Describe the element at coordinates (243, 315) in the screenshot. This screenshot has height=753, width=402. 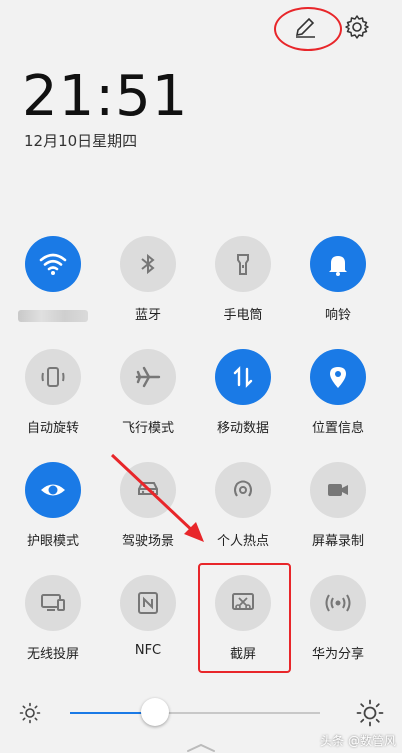
I see `tile-label: 手电筒` at that location.